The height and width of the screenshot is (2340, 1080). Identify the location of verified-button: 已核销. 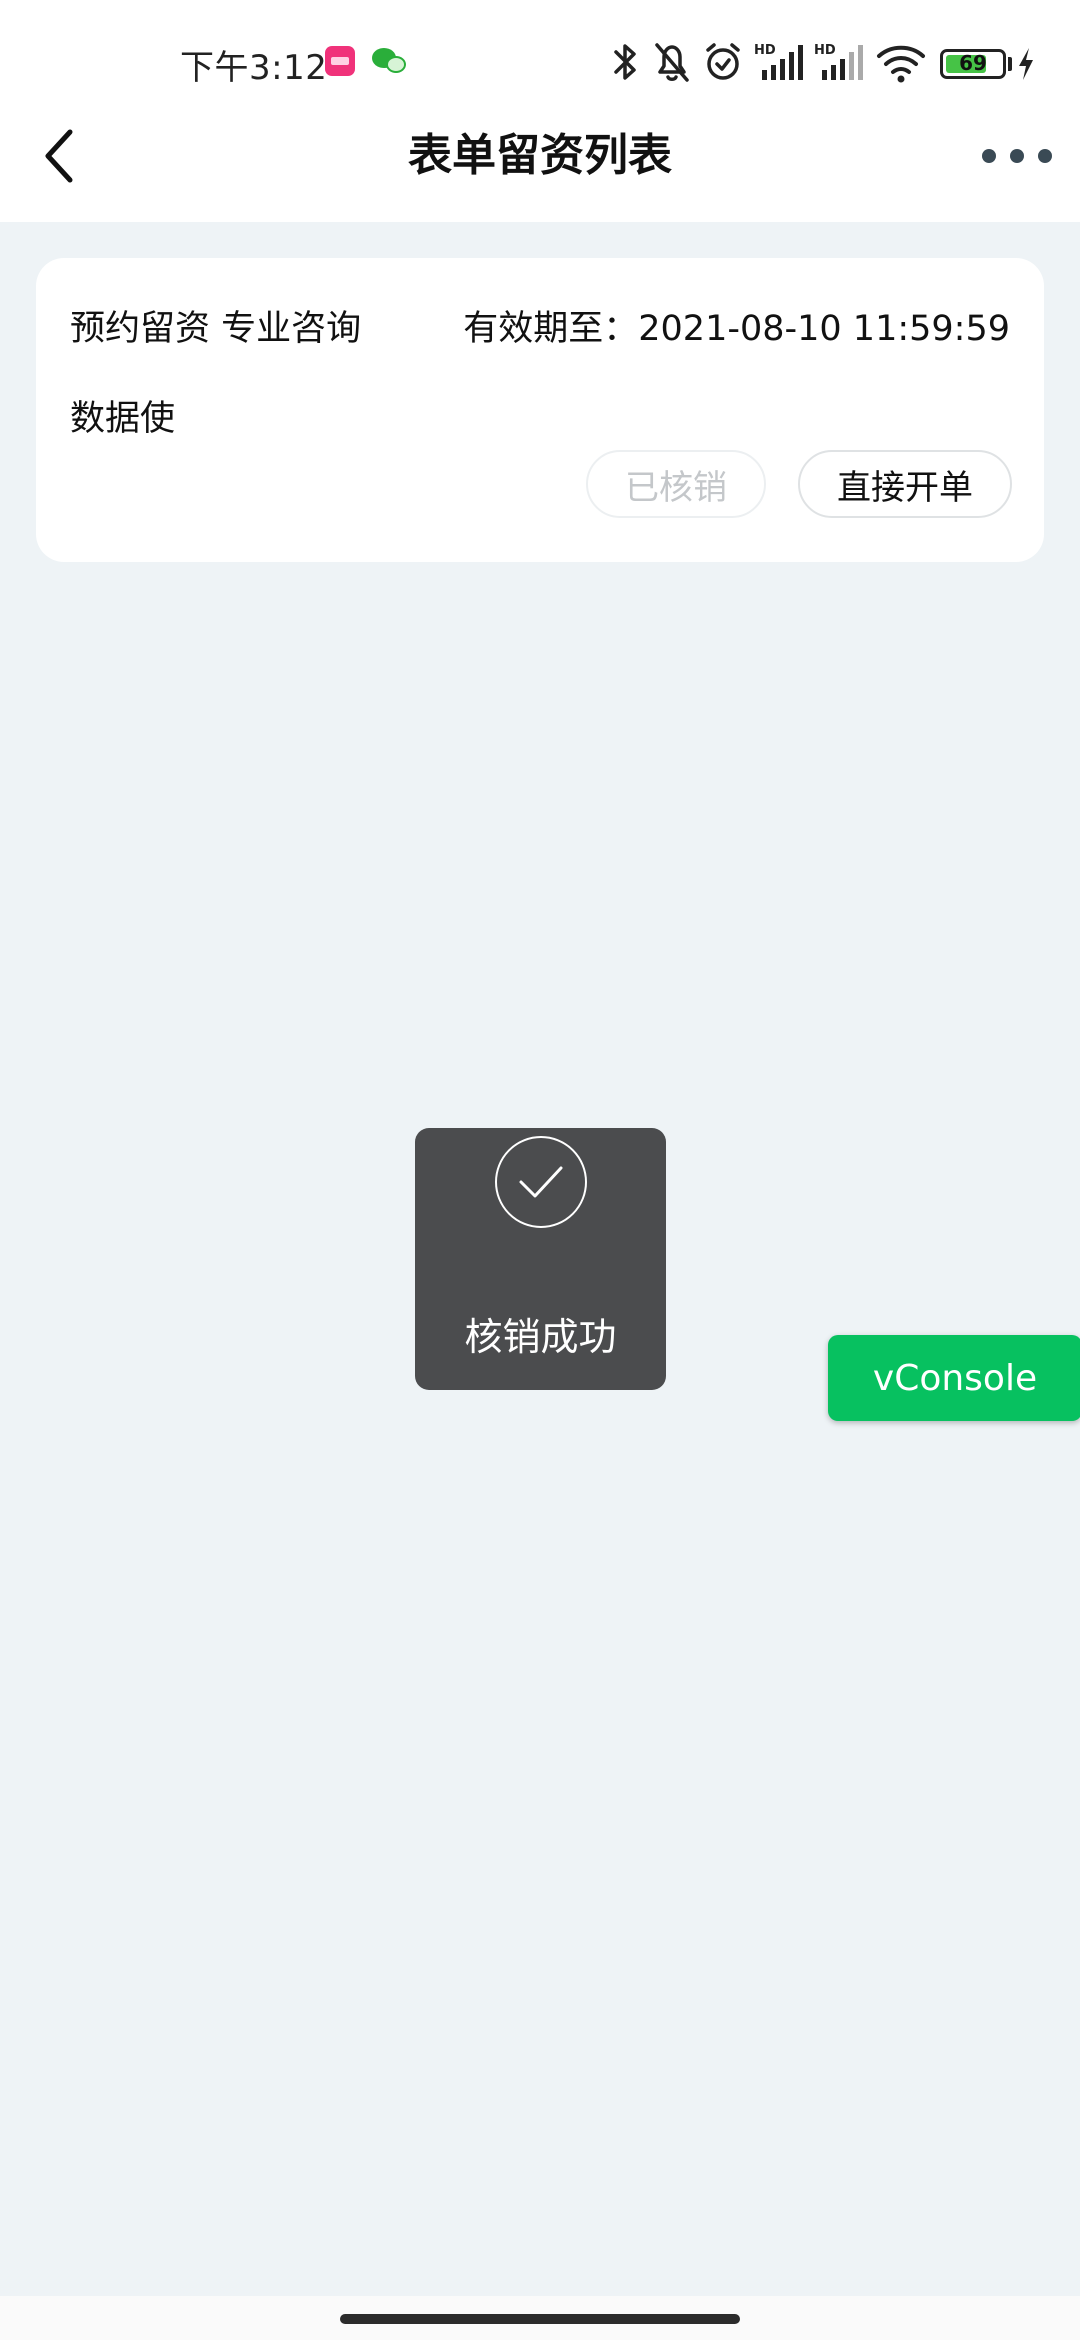
(676, 484).